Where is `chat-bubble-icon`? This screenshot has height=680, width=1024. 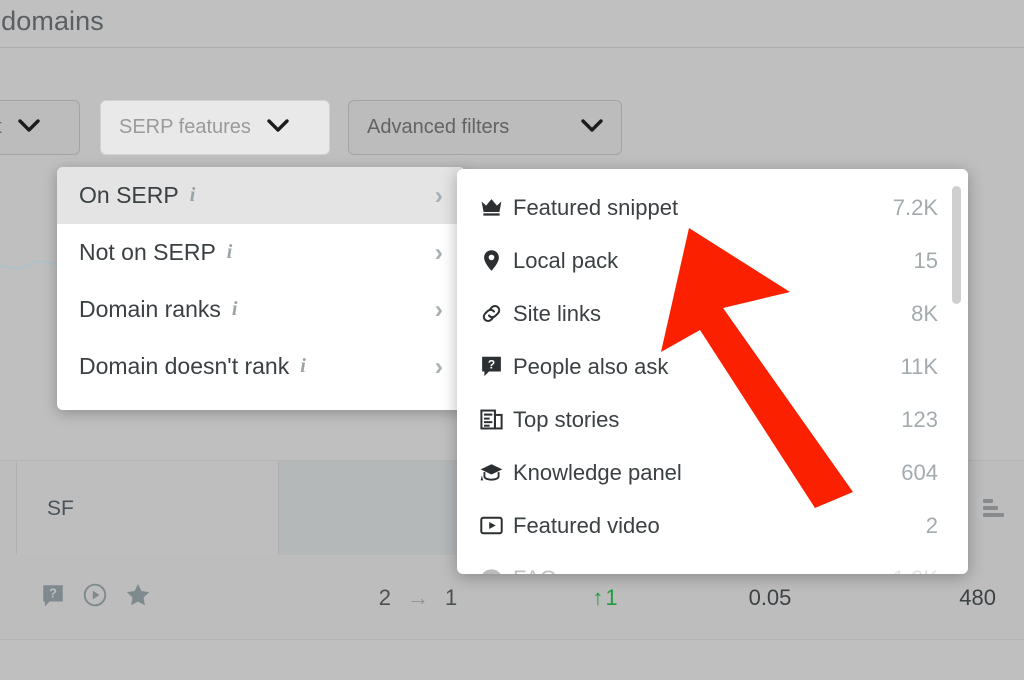 chat-bubble-icon is located at coordinates (496, 570).